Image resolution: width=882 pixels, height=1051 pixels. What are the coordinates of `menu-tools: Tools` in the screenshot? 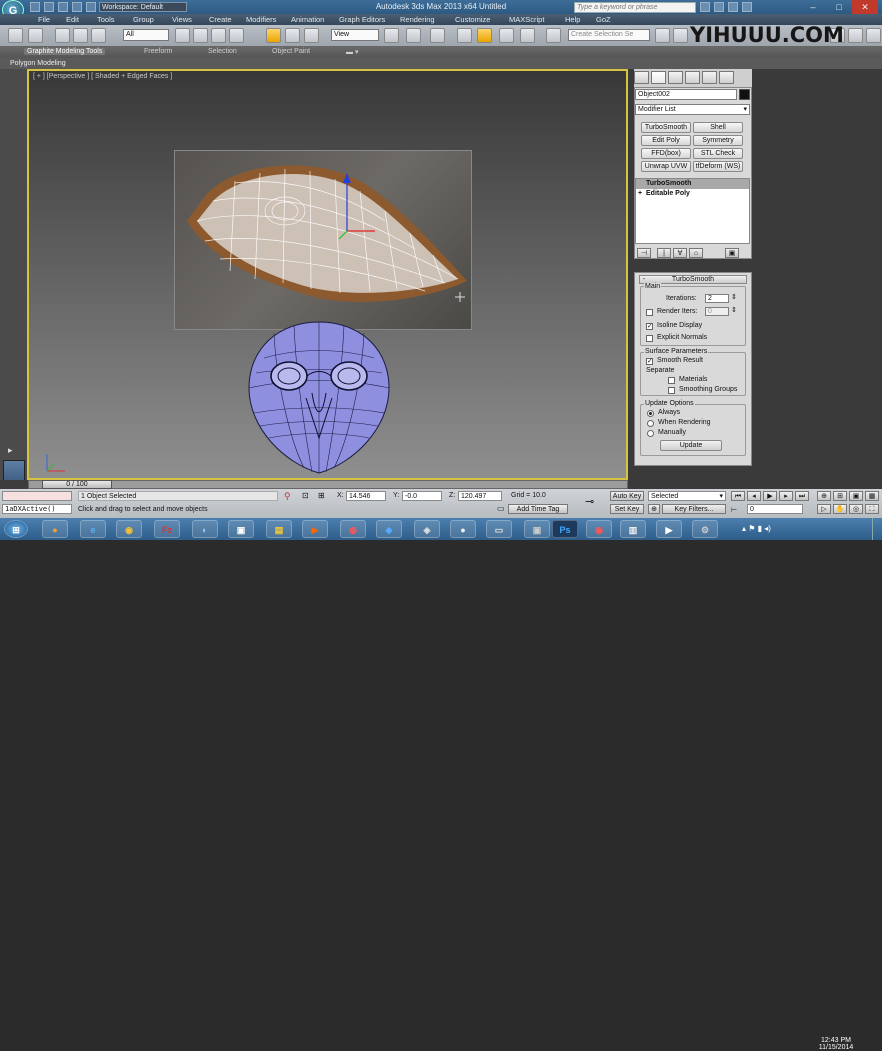 It's located at (106, 19).